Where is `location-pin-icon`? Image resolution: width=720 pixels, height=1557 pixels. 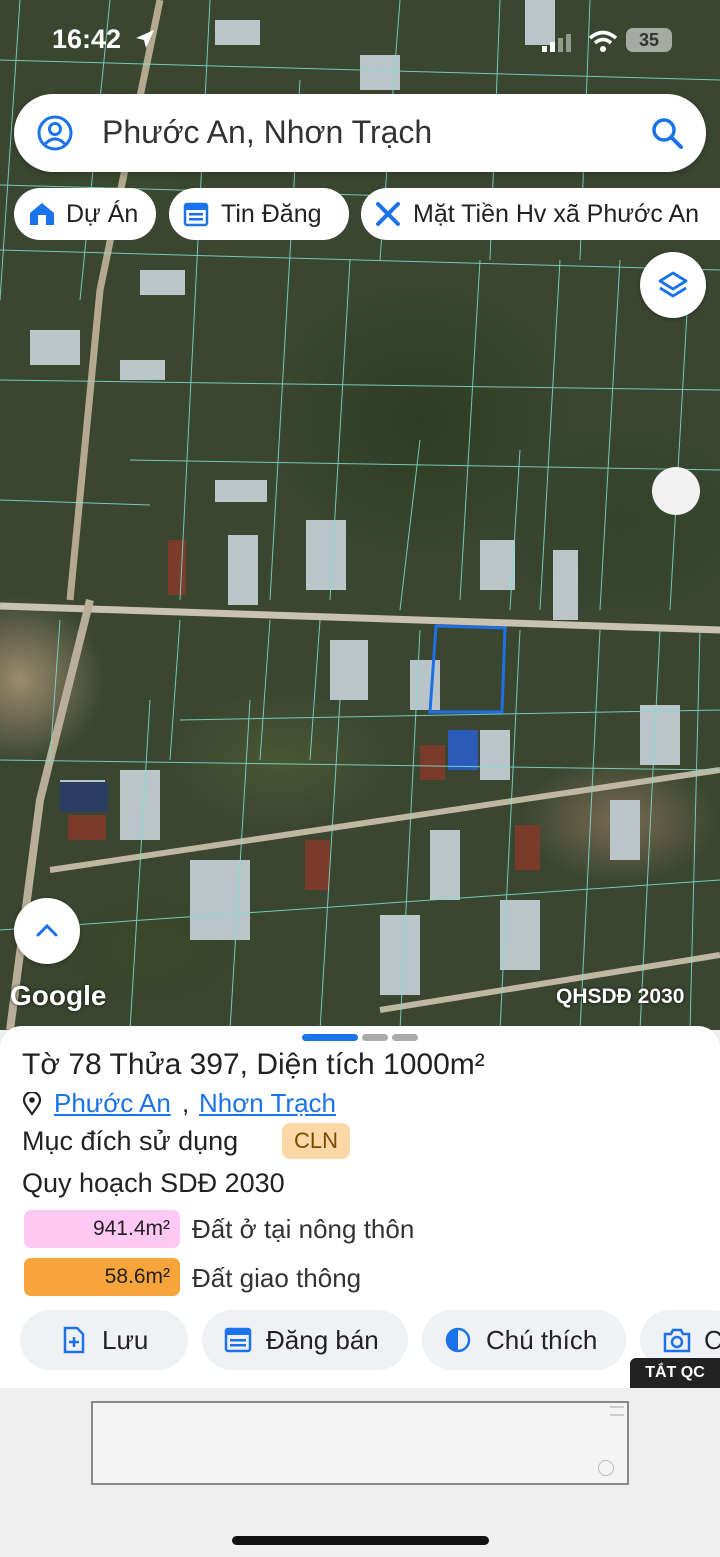
location-pin-icon is located at coordinates (32, 1104).